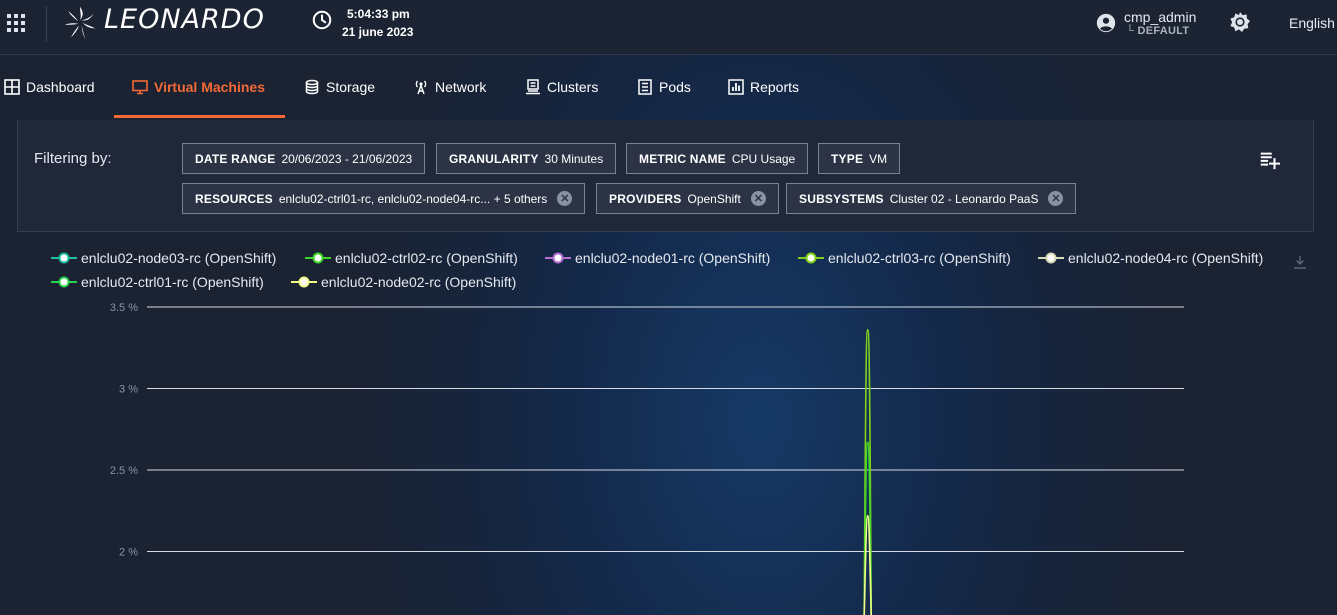  What do you see at coordinates (645, 198) in the screenshot?
I see `chip-key: PROVIDERS` at bounding box center [645, 198].